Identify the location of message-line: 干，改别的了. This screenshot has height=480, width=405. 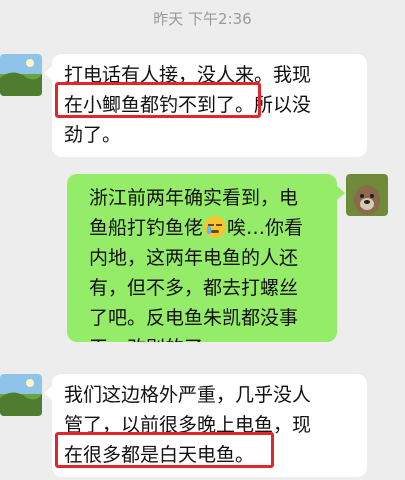
(206, 337).